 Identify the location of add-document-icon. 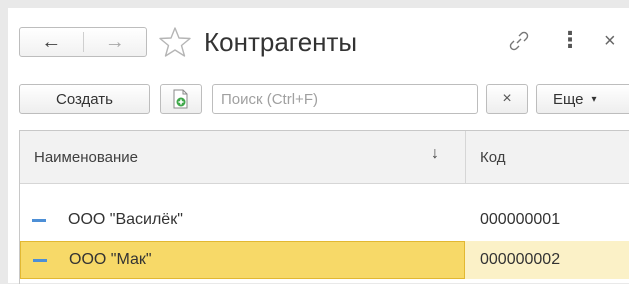
(180, 99).